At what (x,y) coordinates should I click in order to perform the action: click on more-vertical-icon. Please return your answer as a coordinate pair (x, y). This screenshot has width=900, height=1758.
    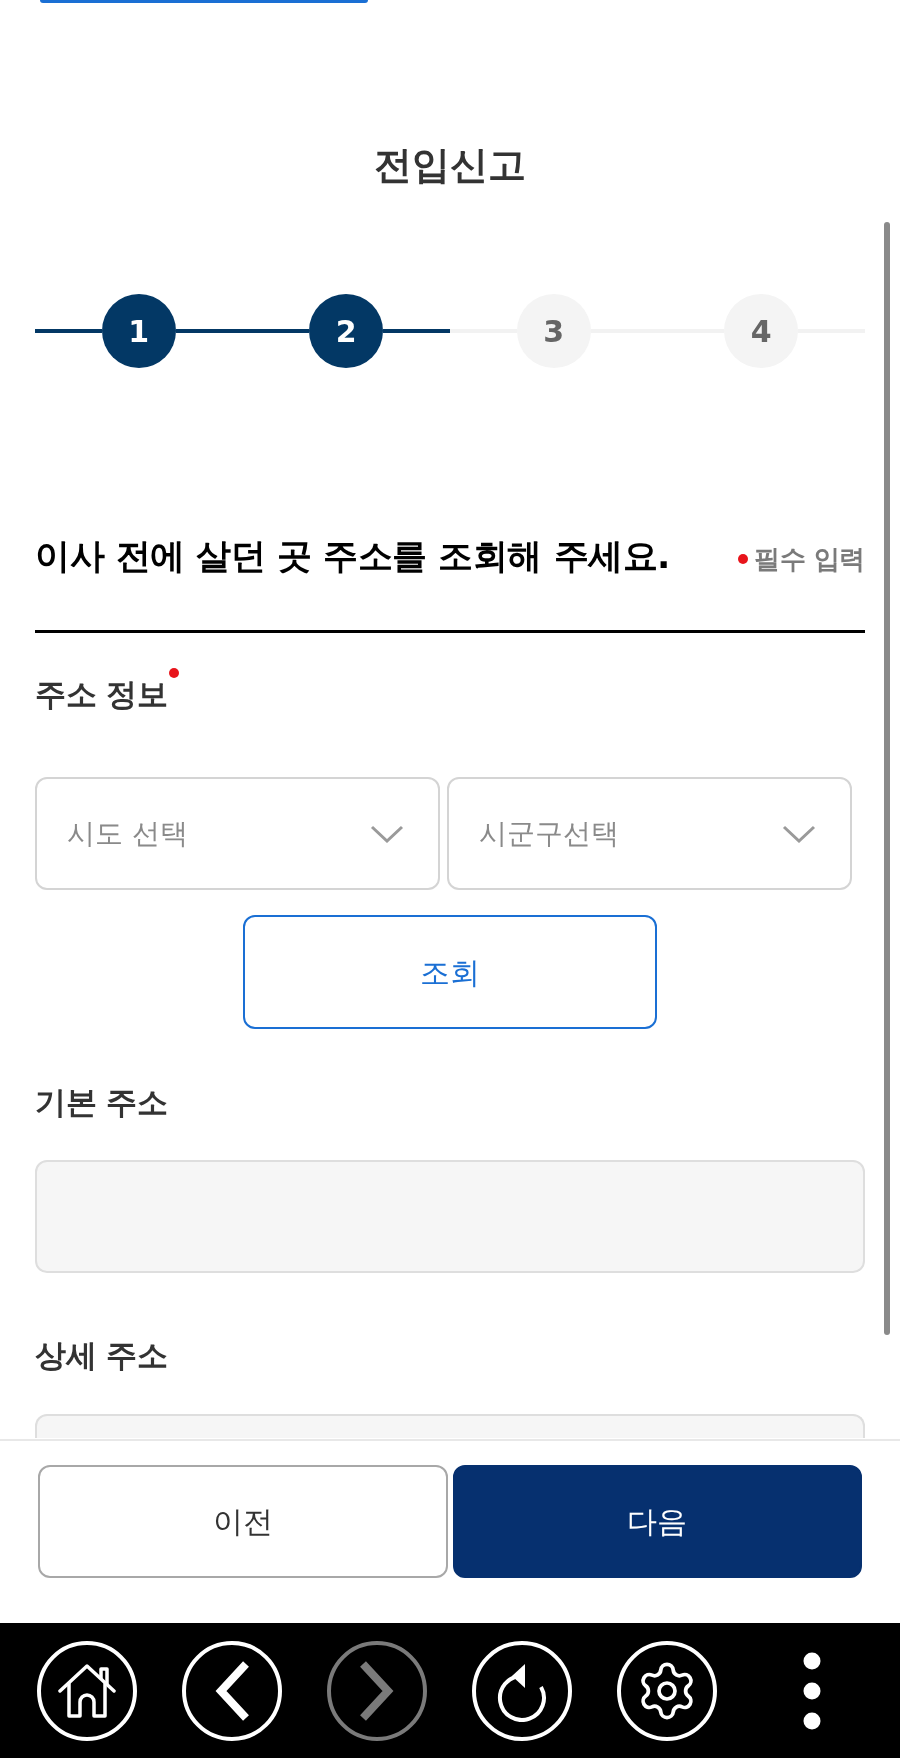
    Looking at the image, I should click on (812, 1690).